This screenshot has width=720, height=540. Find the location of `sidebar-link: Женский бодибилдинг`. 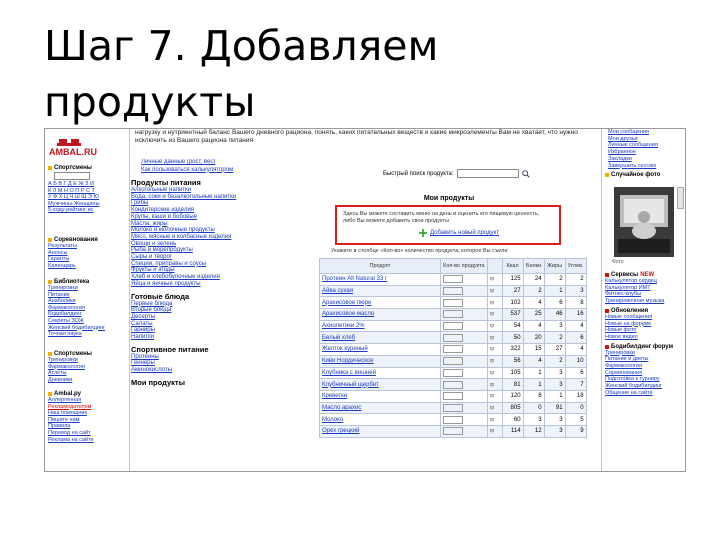

sidebar-link: Женский бодибилдинг is located at coordinates (88, 328).